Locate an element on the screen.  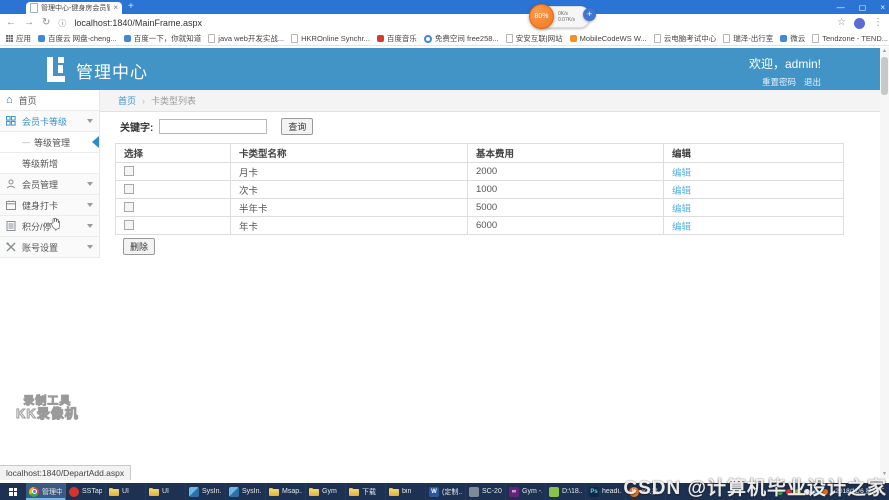
sidebar-item-level-add: 等级新增 is located at coordinates (50, 163).